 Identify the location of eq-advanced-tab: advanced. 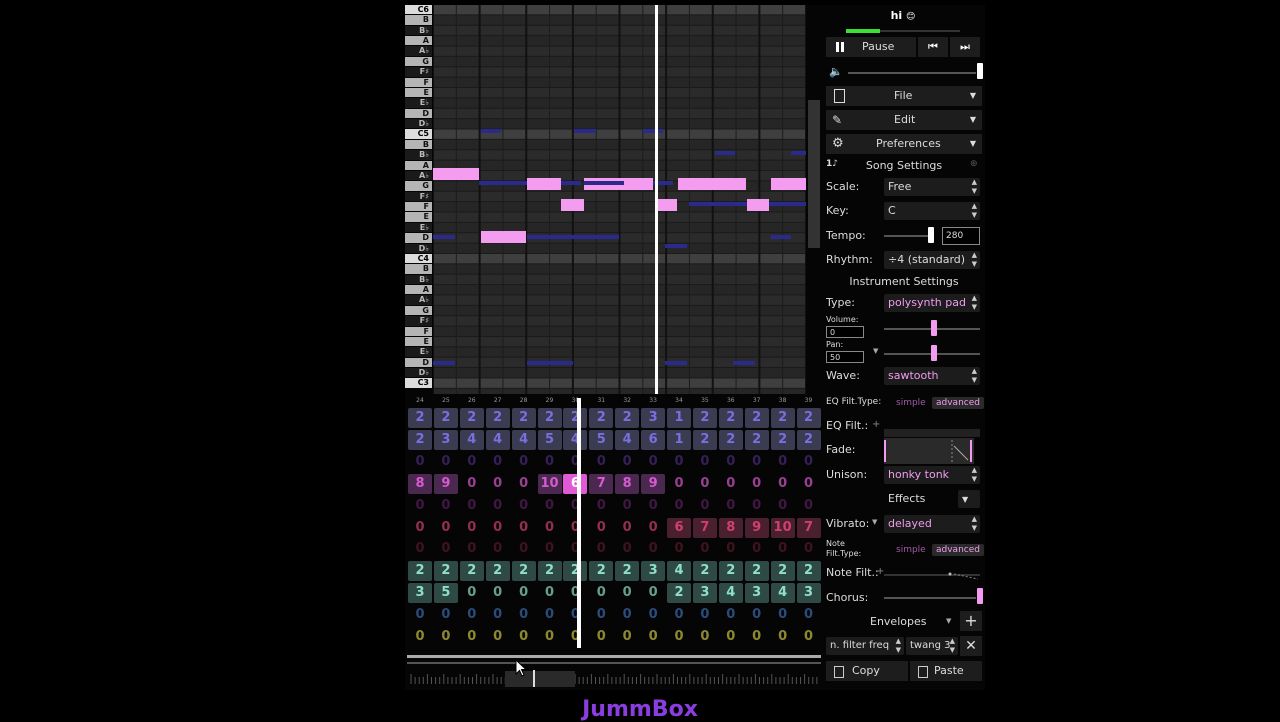
(958, 403).